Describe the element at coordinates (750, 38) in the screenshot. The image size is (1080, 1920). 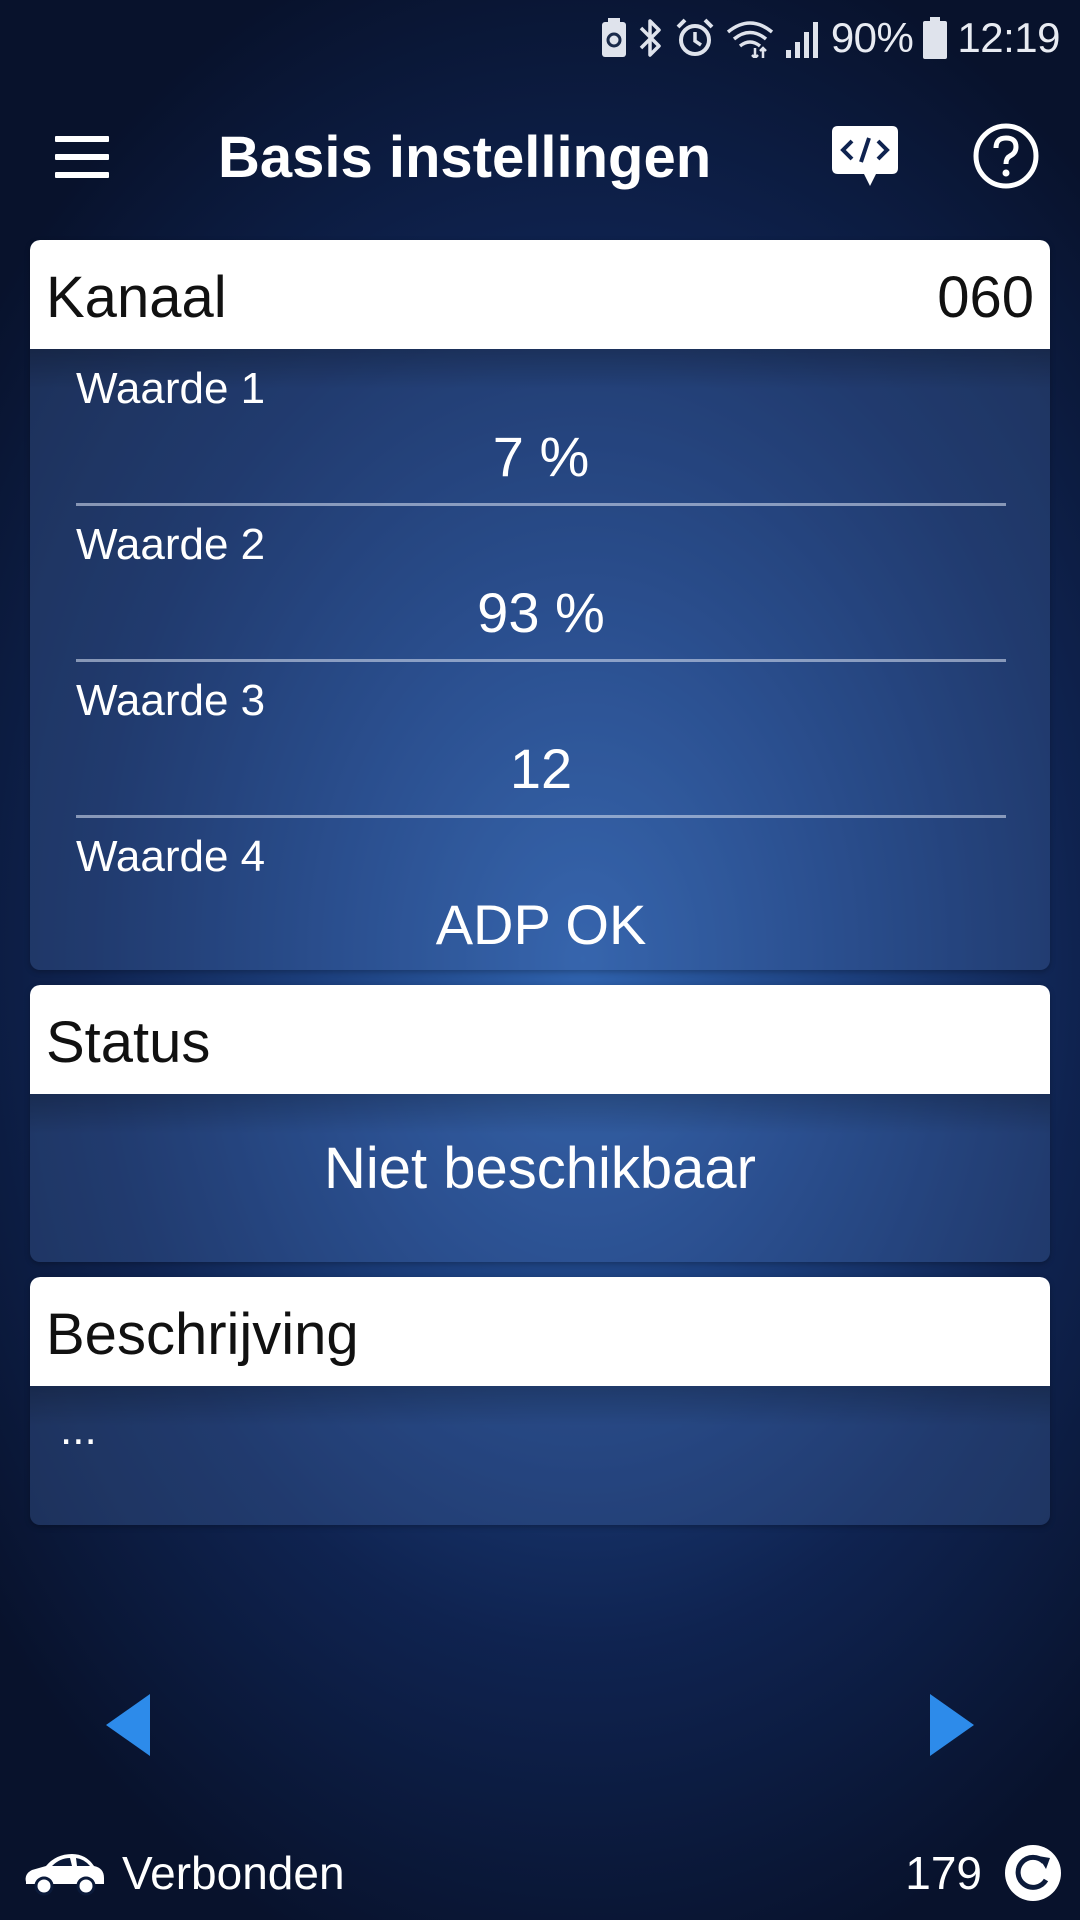
I see `wifi-icon` at that location.